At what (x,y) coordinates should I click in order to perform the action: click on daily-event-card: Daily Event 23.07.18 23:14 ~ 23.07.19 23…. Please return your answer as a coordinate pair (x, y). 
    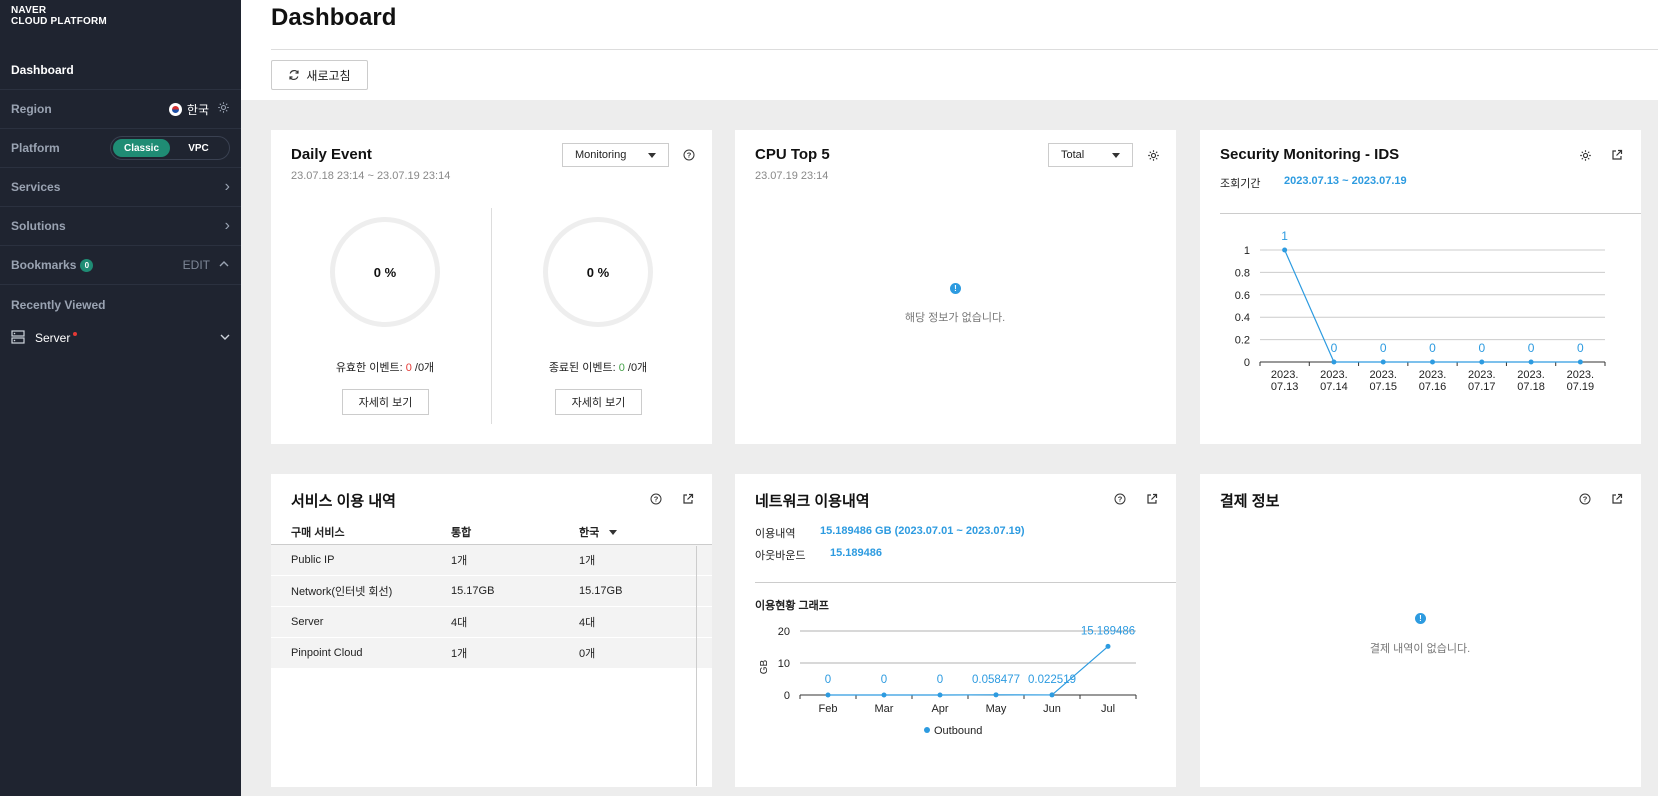
    Looking at the image, I should click on (491, 287).